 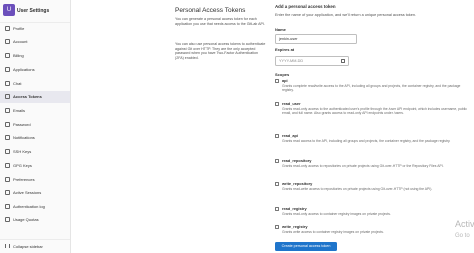 I want to click on sidebar-item-label: Emails, so click(x=19, y=110).